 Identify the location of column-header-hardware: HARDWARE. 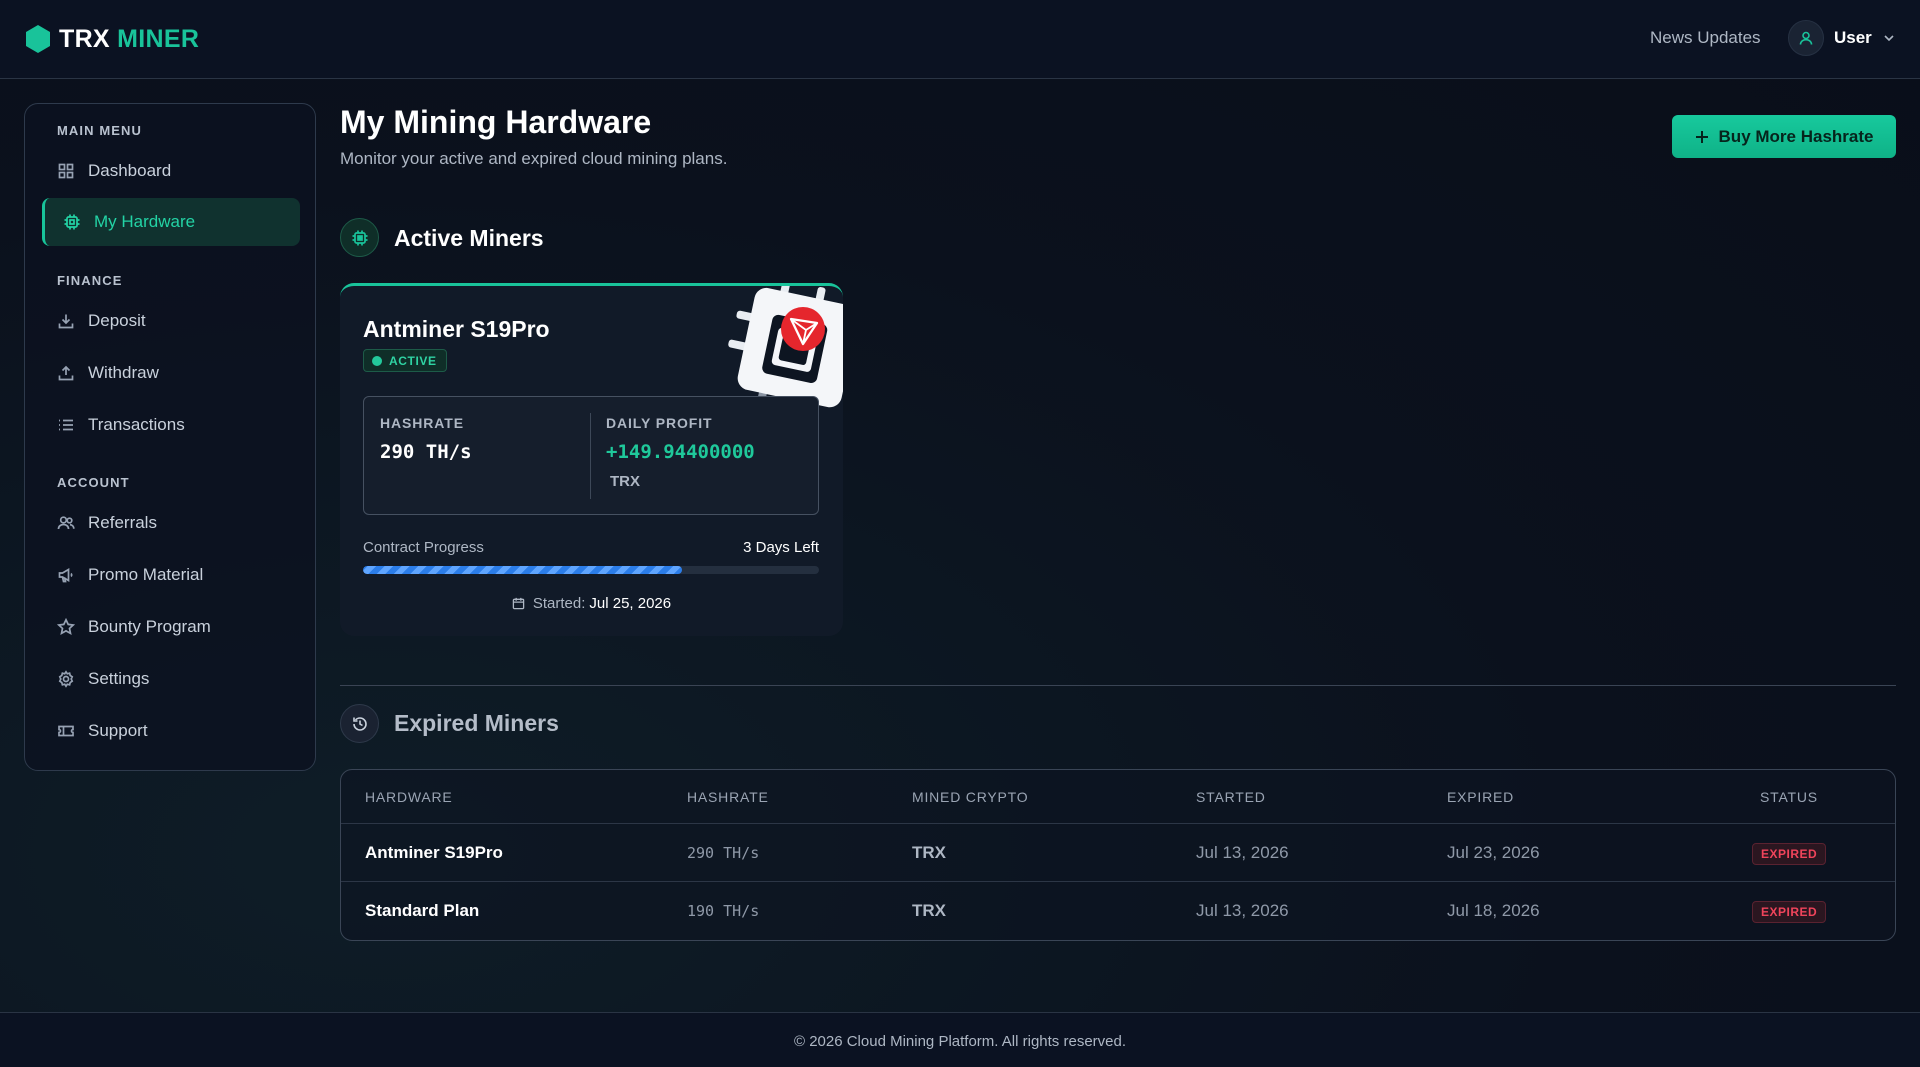
(409, 797).